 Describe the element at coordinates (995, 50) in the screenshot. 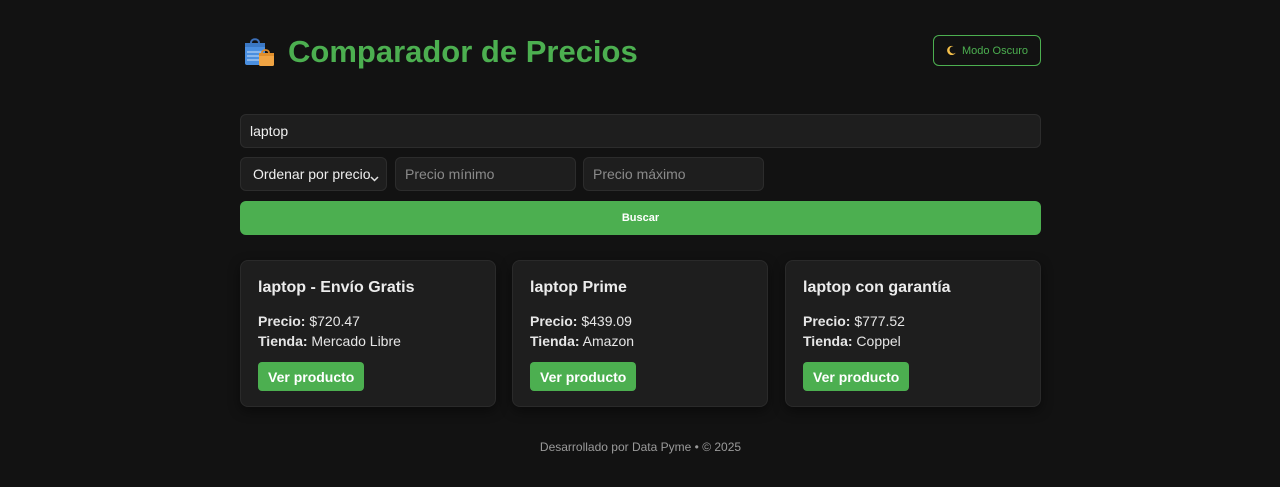

I see `dark-mode-label: Modo Oscuro` at that location.